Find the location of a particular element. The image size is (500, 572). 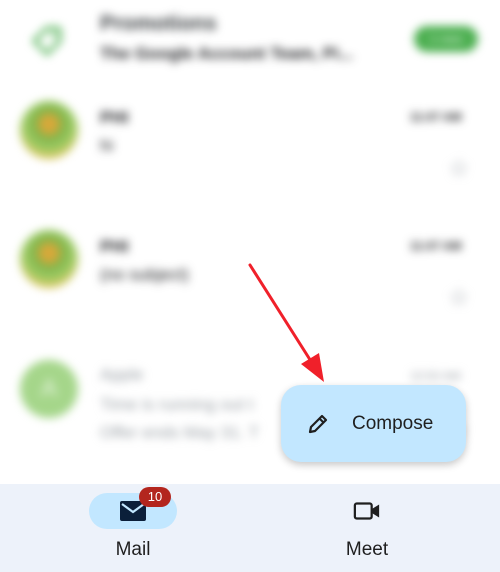

nav-item-meet: Meet is located at coordinates (367, 528).